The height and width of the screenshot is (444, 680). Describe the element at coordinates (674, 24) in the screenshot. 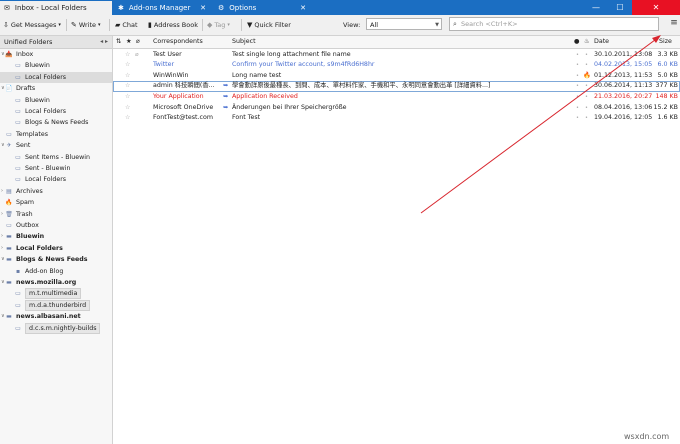

I see `app-menu-button: ≡` at that location.